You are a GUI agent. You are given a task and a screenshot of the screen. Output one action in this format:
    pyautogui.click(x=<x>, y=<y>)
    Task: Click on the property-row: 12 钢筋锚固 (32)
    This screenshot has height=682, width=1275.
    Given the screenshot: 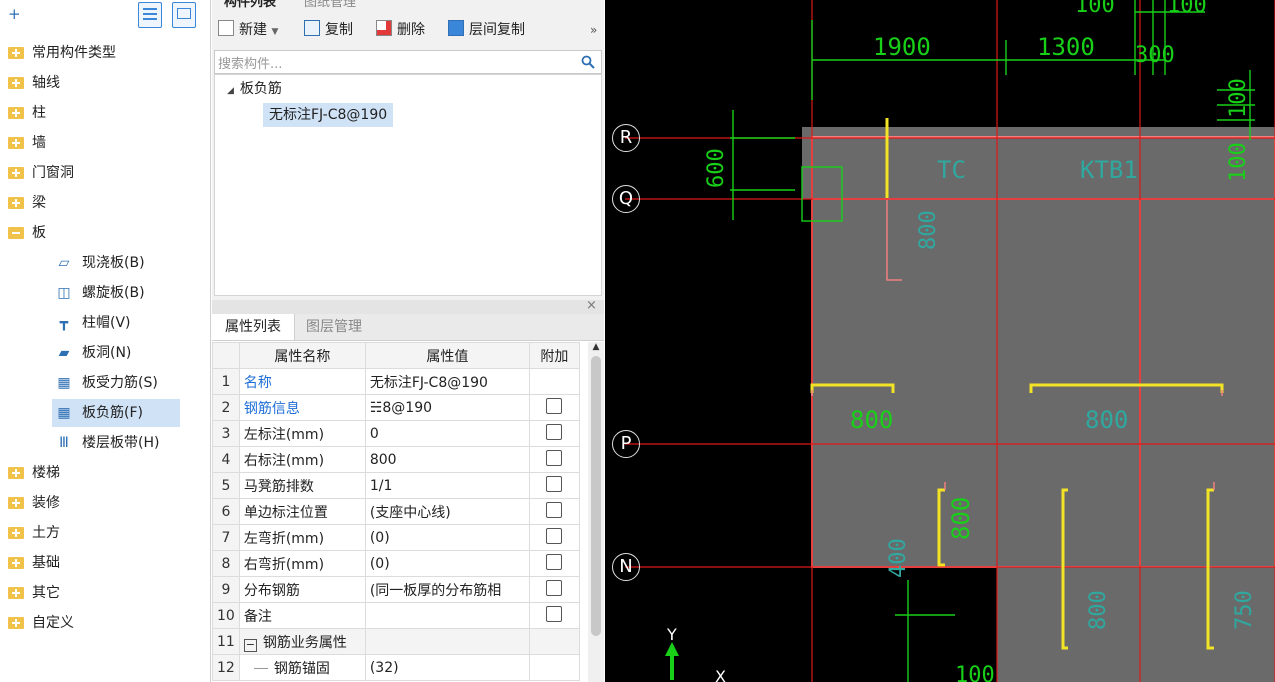 What is the action you would take?
    pyautogui.click(x=396, y=667)
    